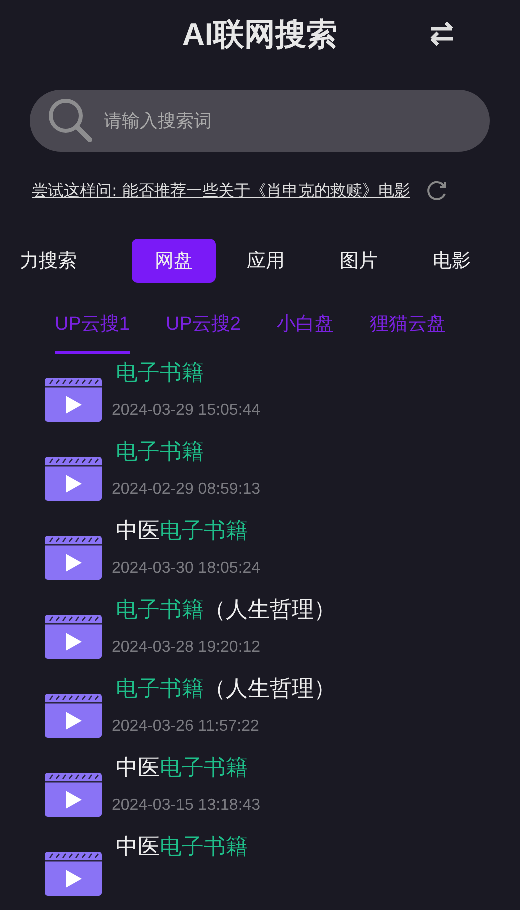  I want to click on result-date: 2024-03-15 13:18:43, so click(186, 806).